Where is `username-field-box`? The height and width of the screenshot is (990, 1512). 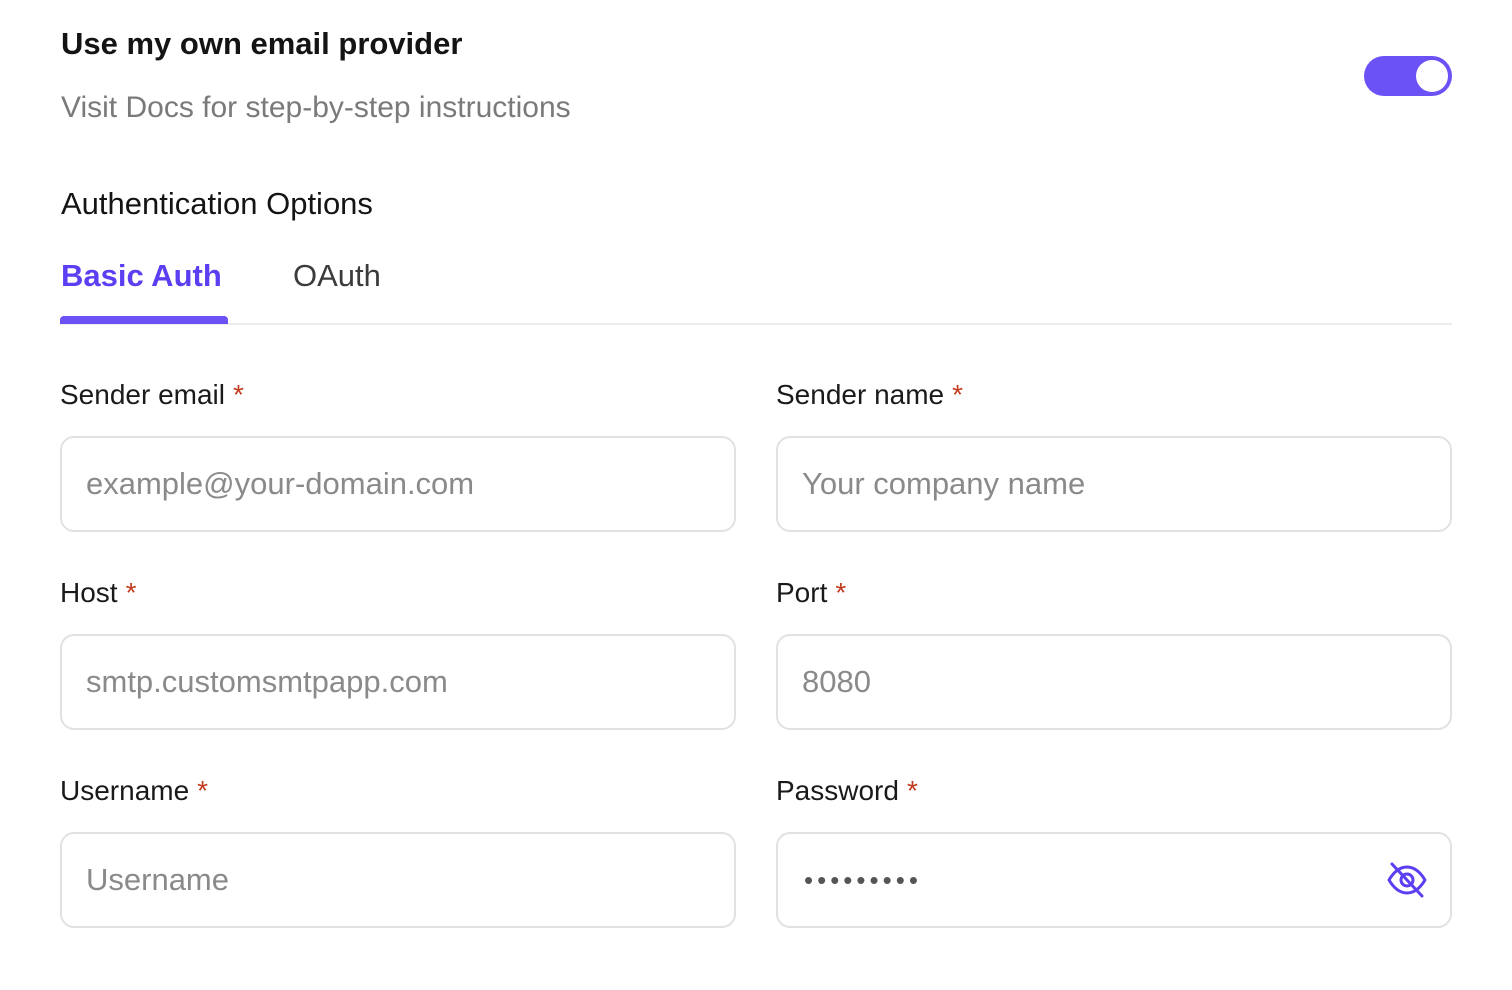 username-field-box is located at coordinates (398, 880).